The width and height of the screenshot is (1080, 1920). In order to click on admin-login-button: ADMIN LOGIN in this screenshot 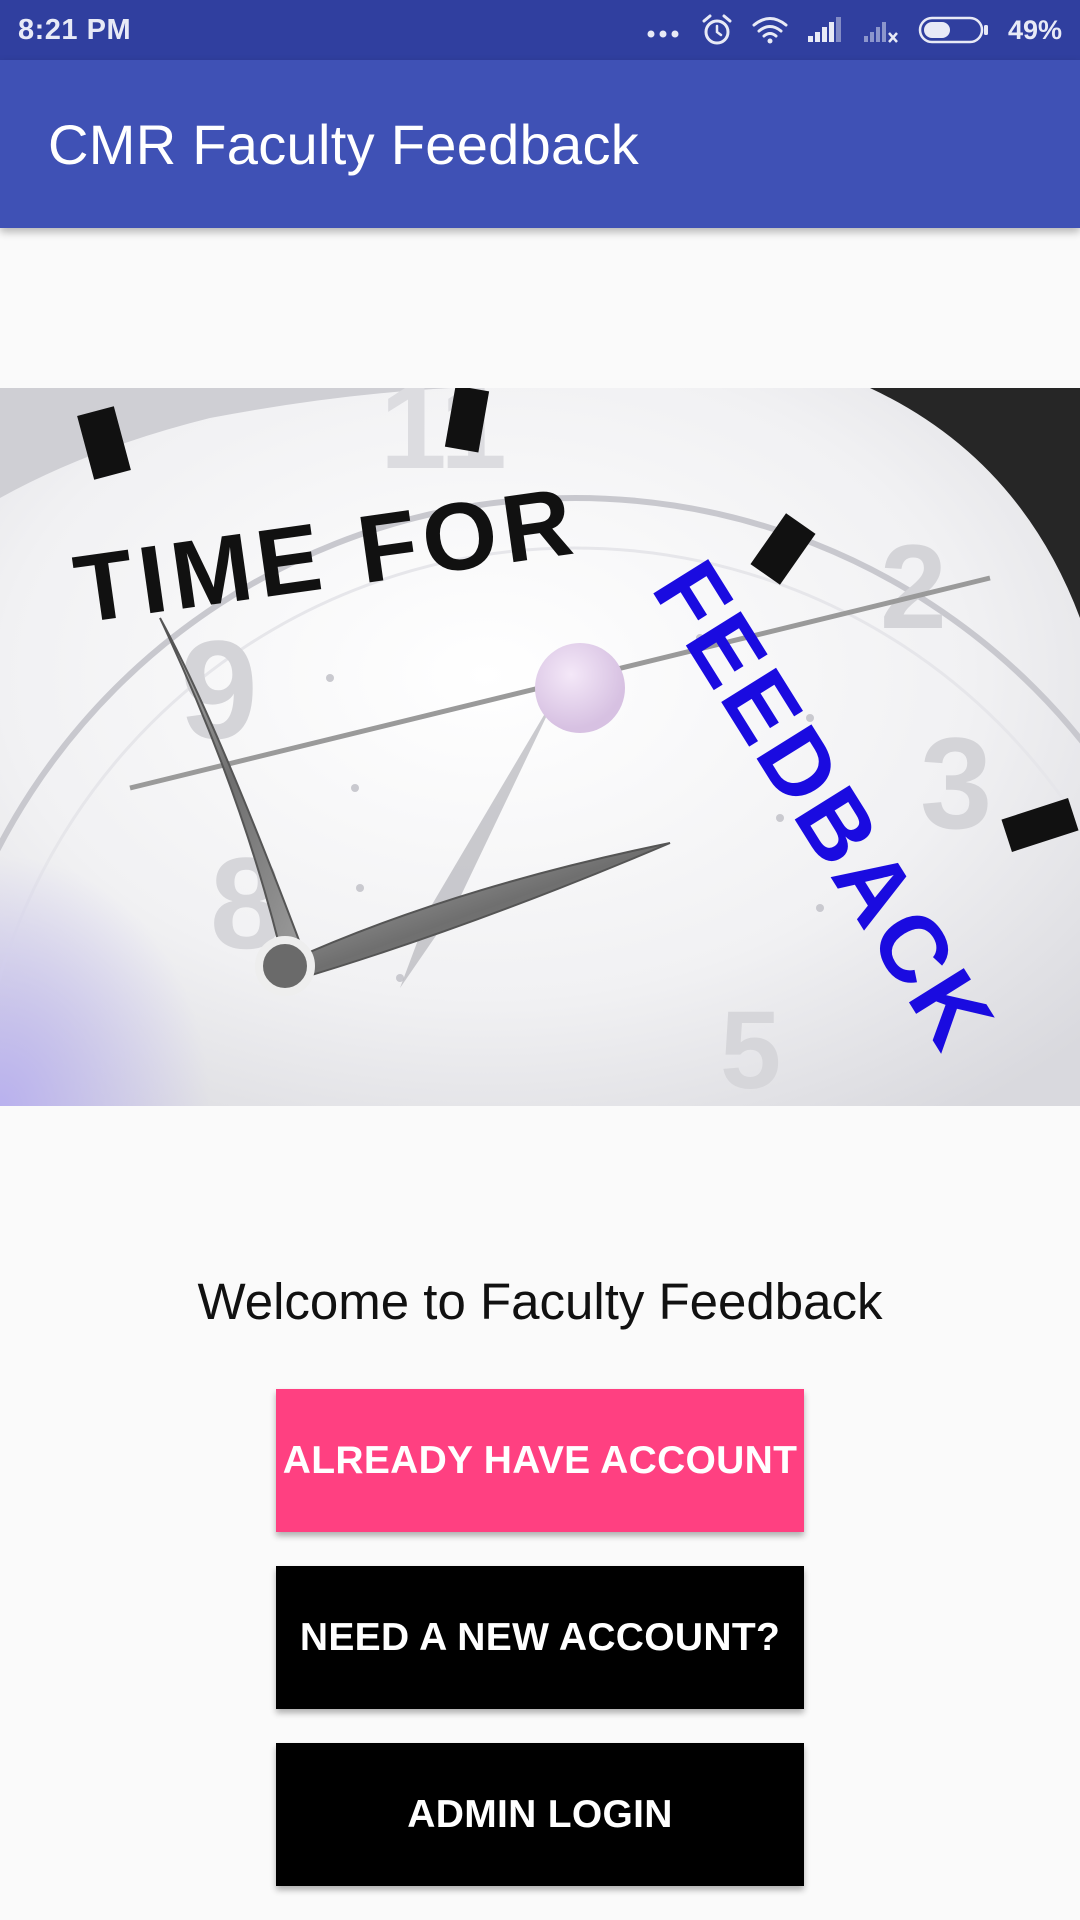, I will do `click(540, 1814)`.